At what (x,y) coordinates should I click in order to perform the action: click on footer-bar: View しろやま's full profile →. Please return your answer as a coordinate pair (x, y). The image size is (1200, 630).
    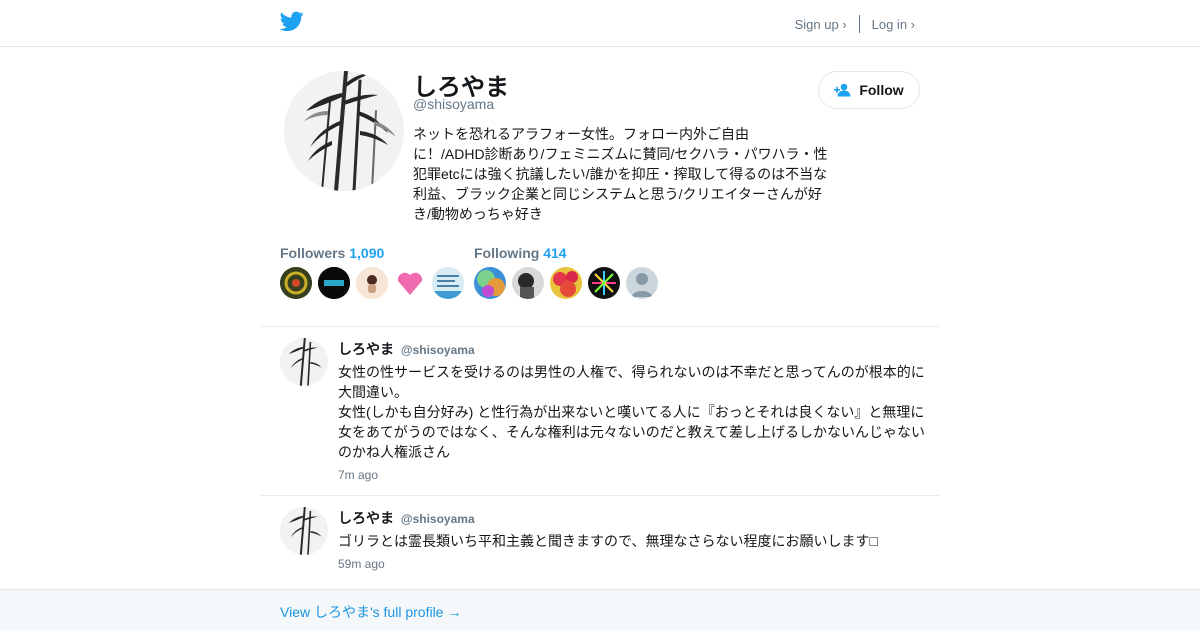
    Looking at the image, I should click on (600, 609).